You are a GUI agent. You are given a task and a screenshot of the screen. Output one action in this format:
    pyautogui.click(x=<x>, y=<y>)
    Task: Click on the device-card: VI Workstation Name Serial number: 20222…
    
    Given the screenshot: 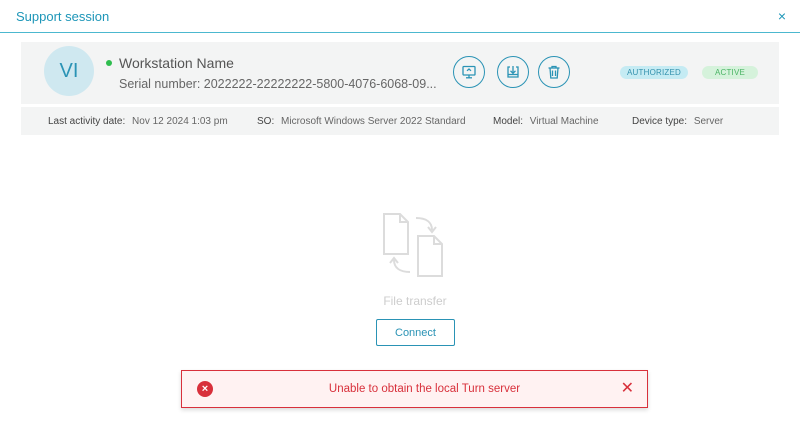 What is the action you would take?
    pyautogui.click(x=400, y=73)
    